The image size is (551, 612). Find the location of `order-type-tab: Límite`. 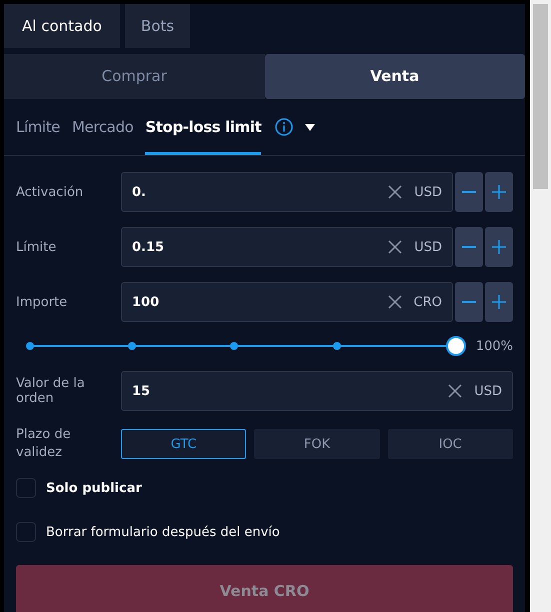

order-type-tab: Límite is located at coordinates (38, 127).